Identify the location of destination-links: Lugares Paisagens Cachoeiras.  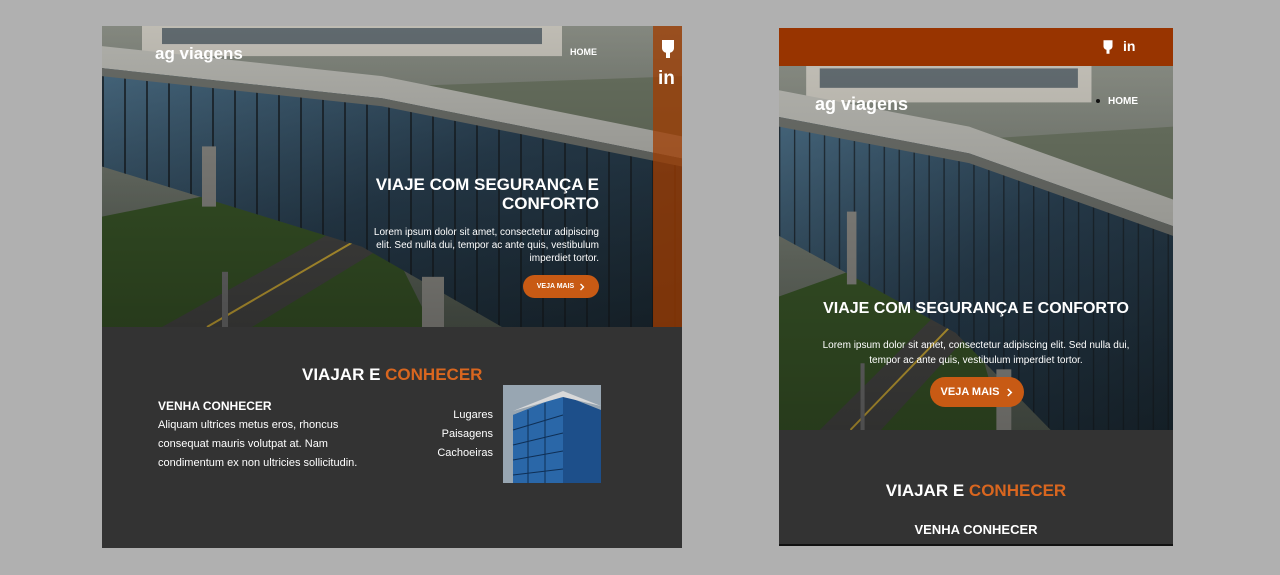
(457, 434).